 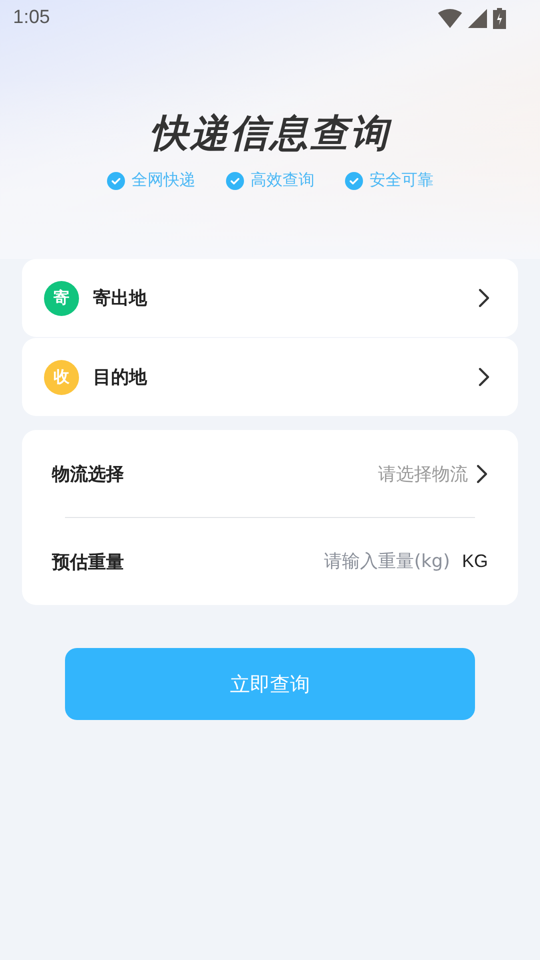 I want to click on field-label: 物流选择, so click(x=88, y=474).